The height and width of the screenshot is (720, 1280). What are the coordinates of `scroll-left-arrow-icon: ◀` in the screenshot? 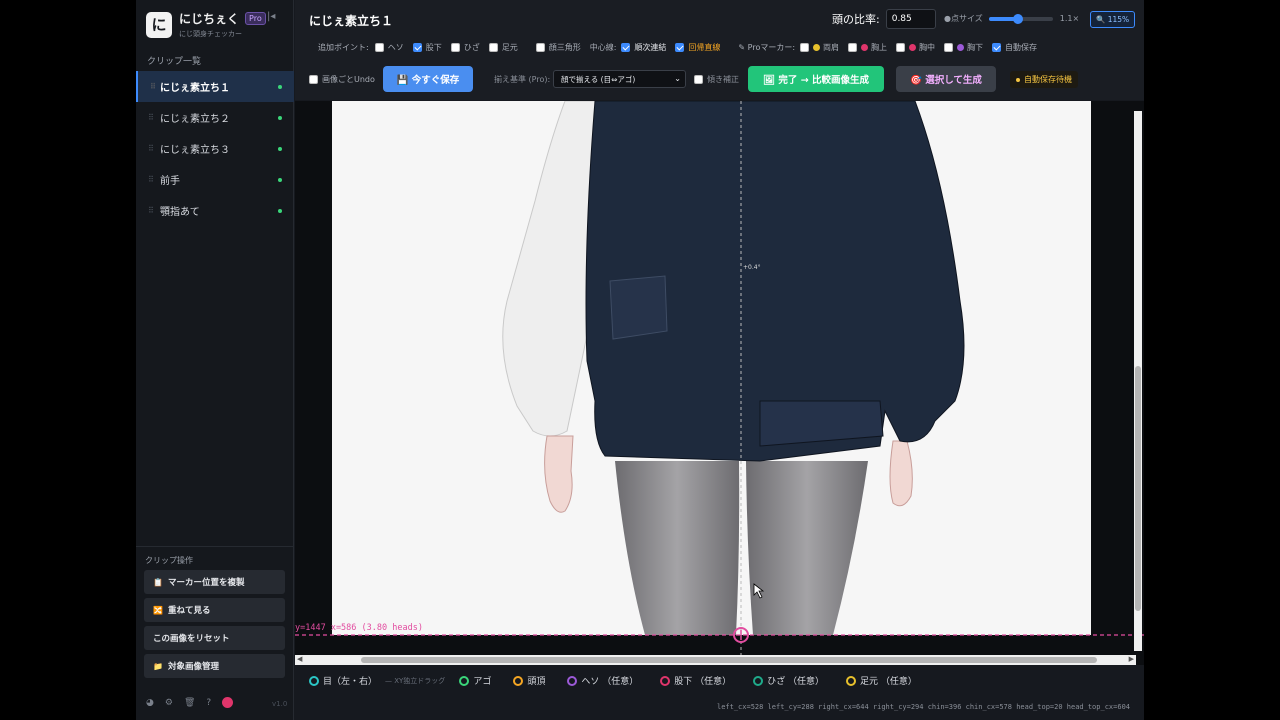 It's located at (299, 659).